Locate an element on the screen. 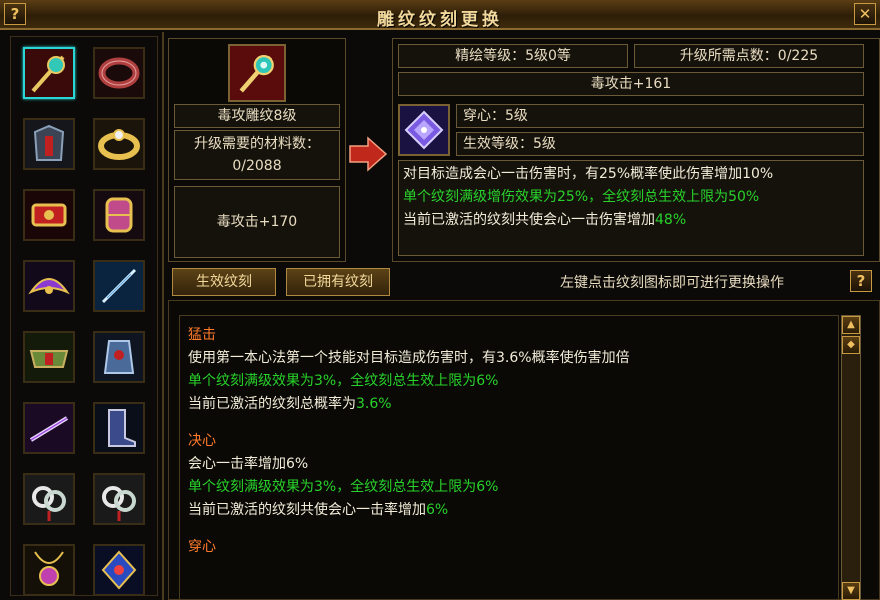 This screenshot has height=600, width=880. tab-owned-engraves: 已拥有纹刻 is located at coordinates (338, 282).